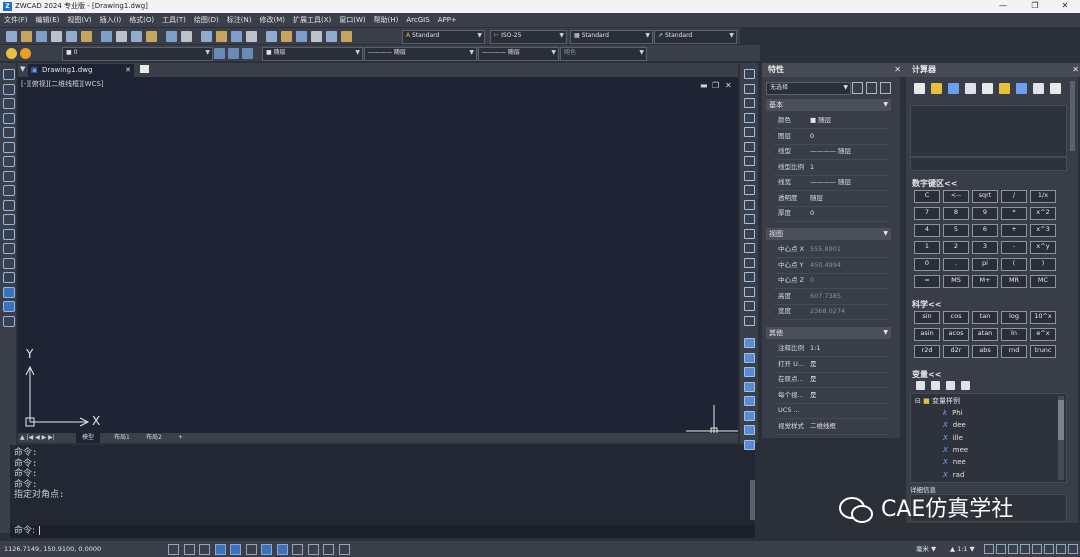 This screenshot has width=1080, height=557. What do you see at coordinates (1021, 88) in the screenshot?
I see `intersection-icon` at bounding box center [1021, 88].